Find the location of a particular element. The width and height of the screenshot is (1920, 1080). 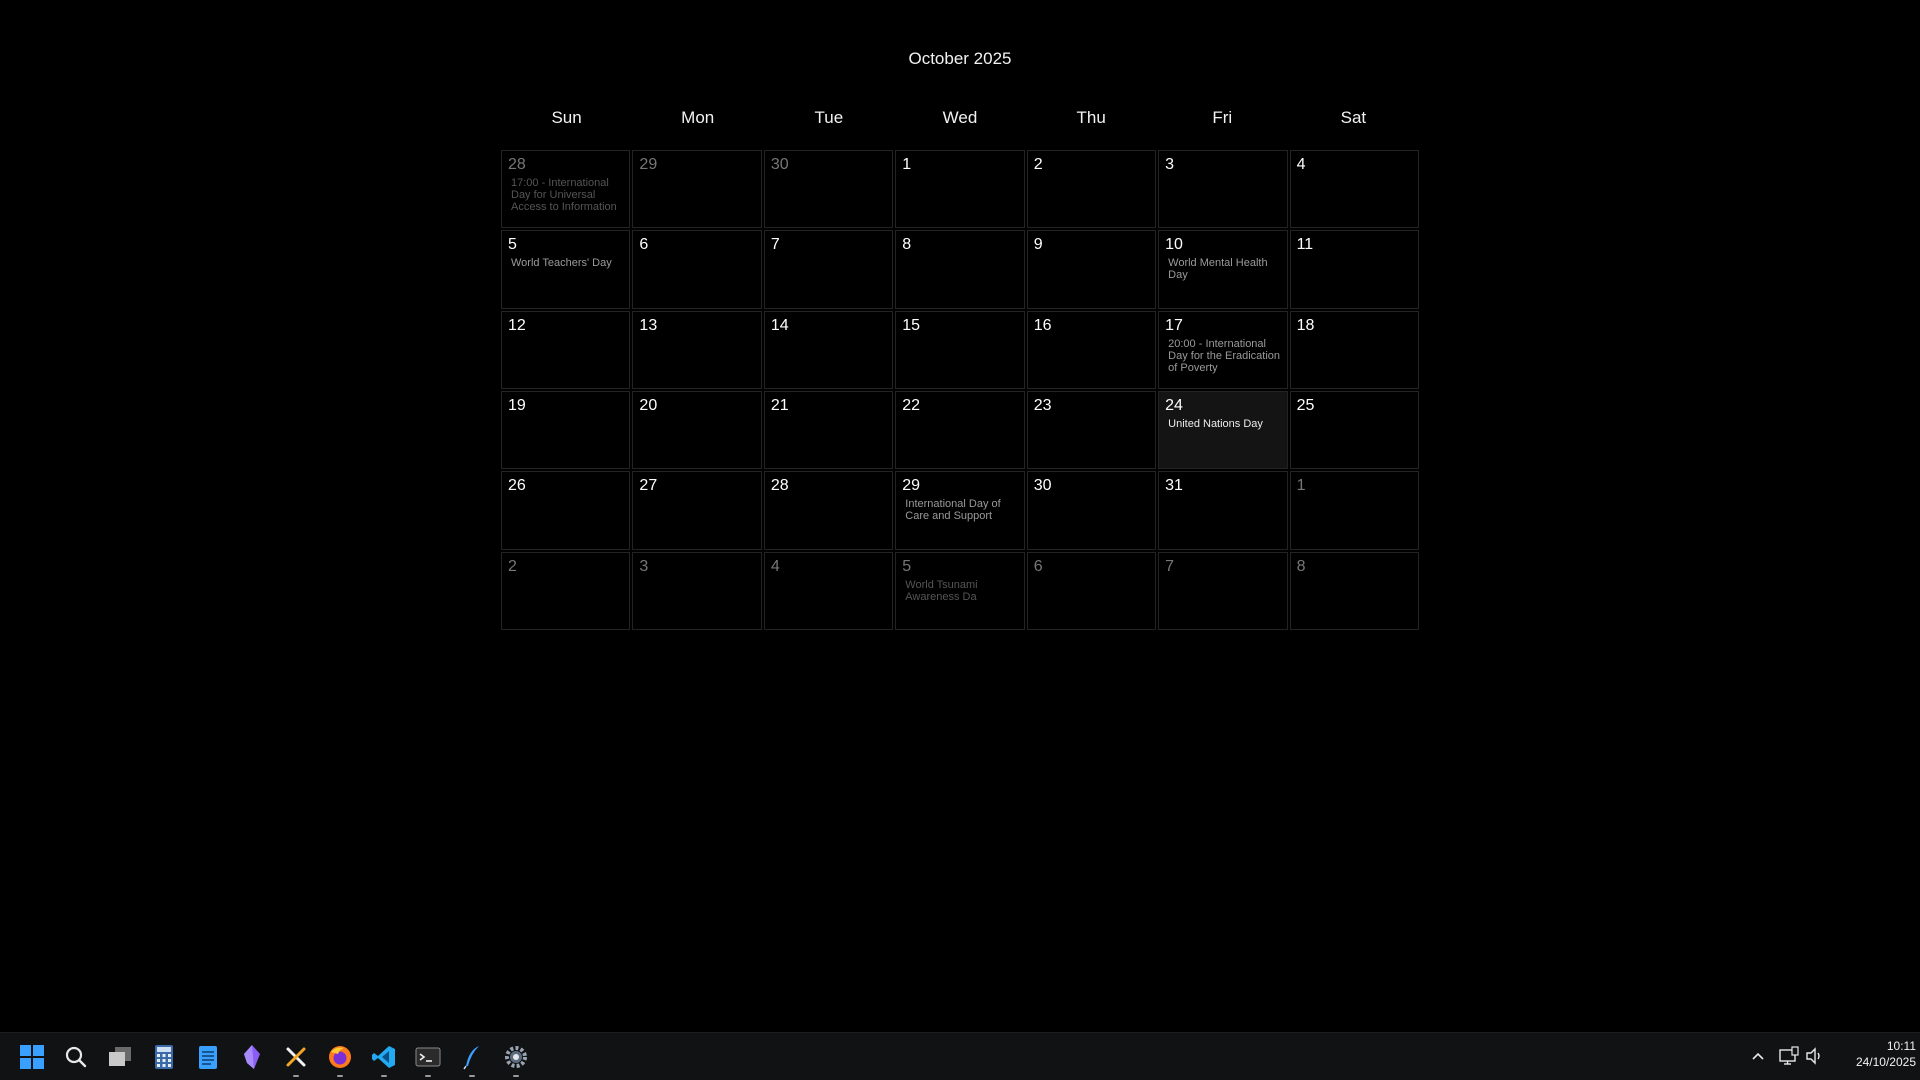

day-cell: 23 is located at coordinates (1091, 430).